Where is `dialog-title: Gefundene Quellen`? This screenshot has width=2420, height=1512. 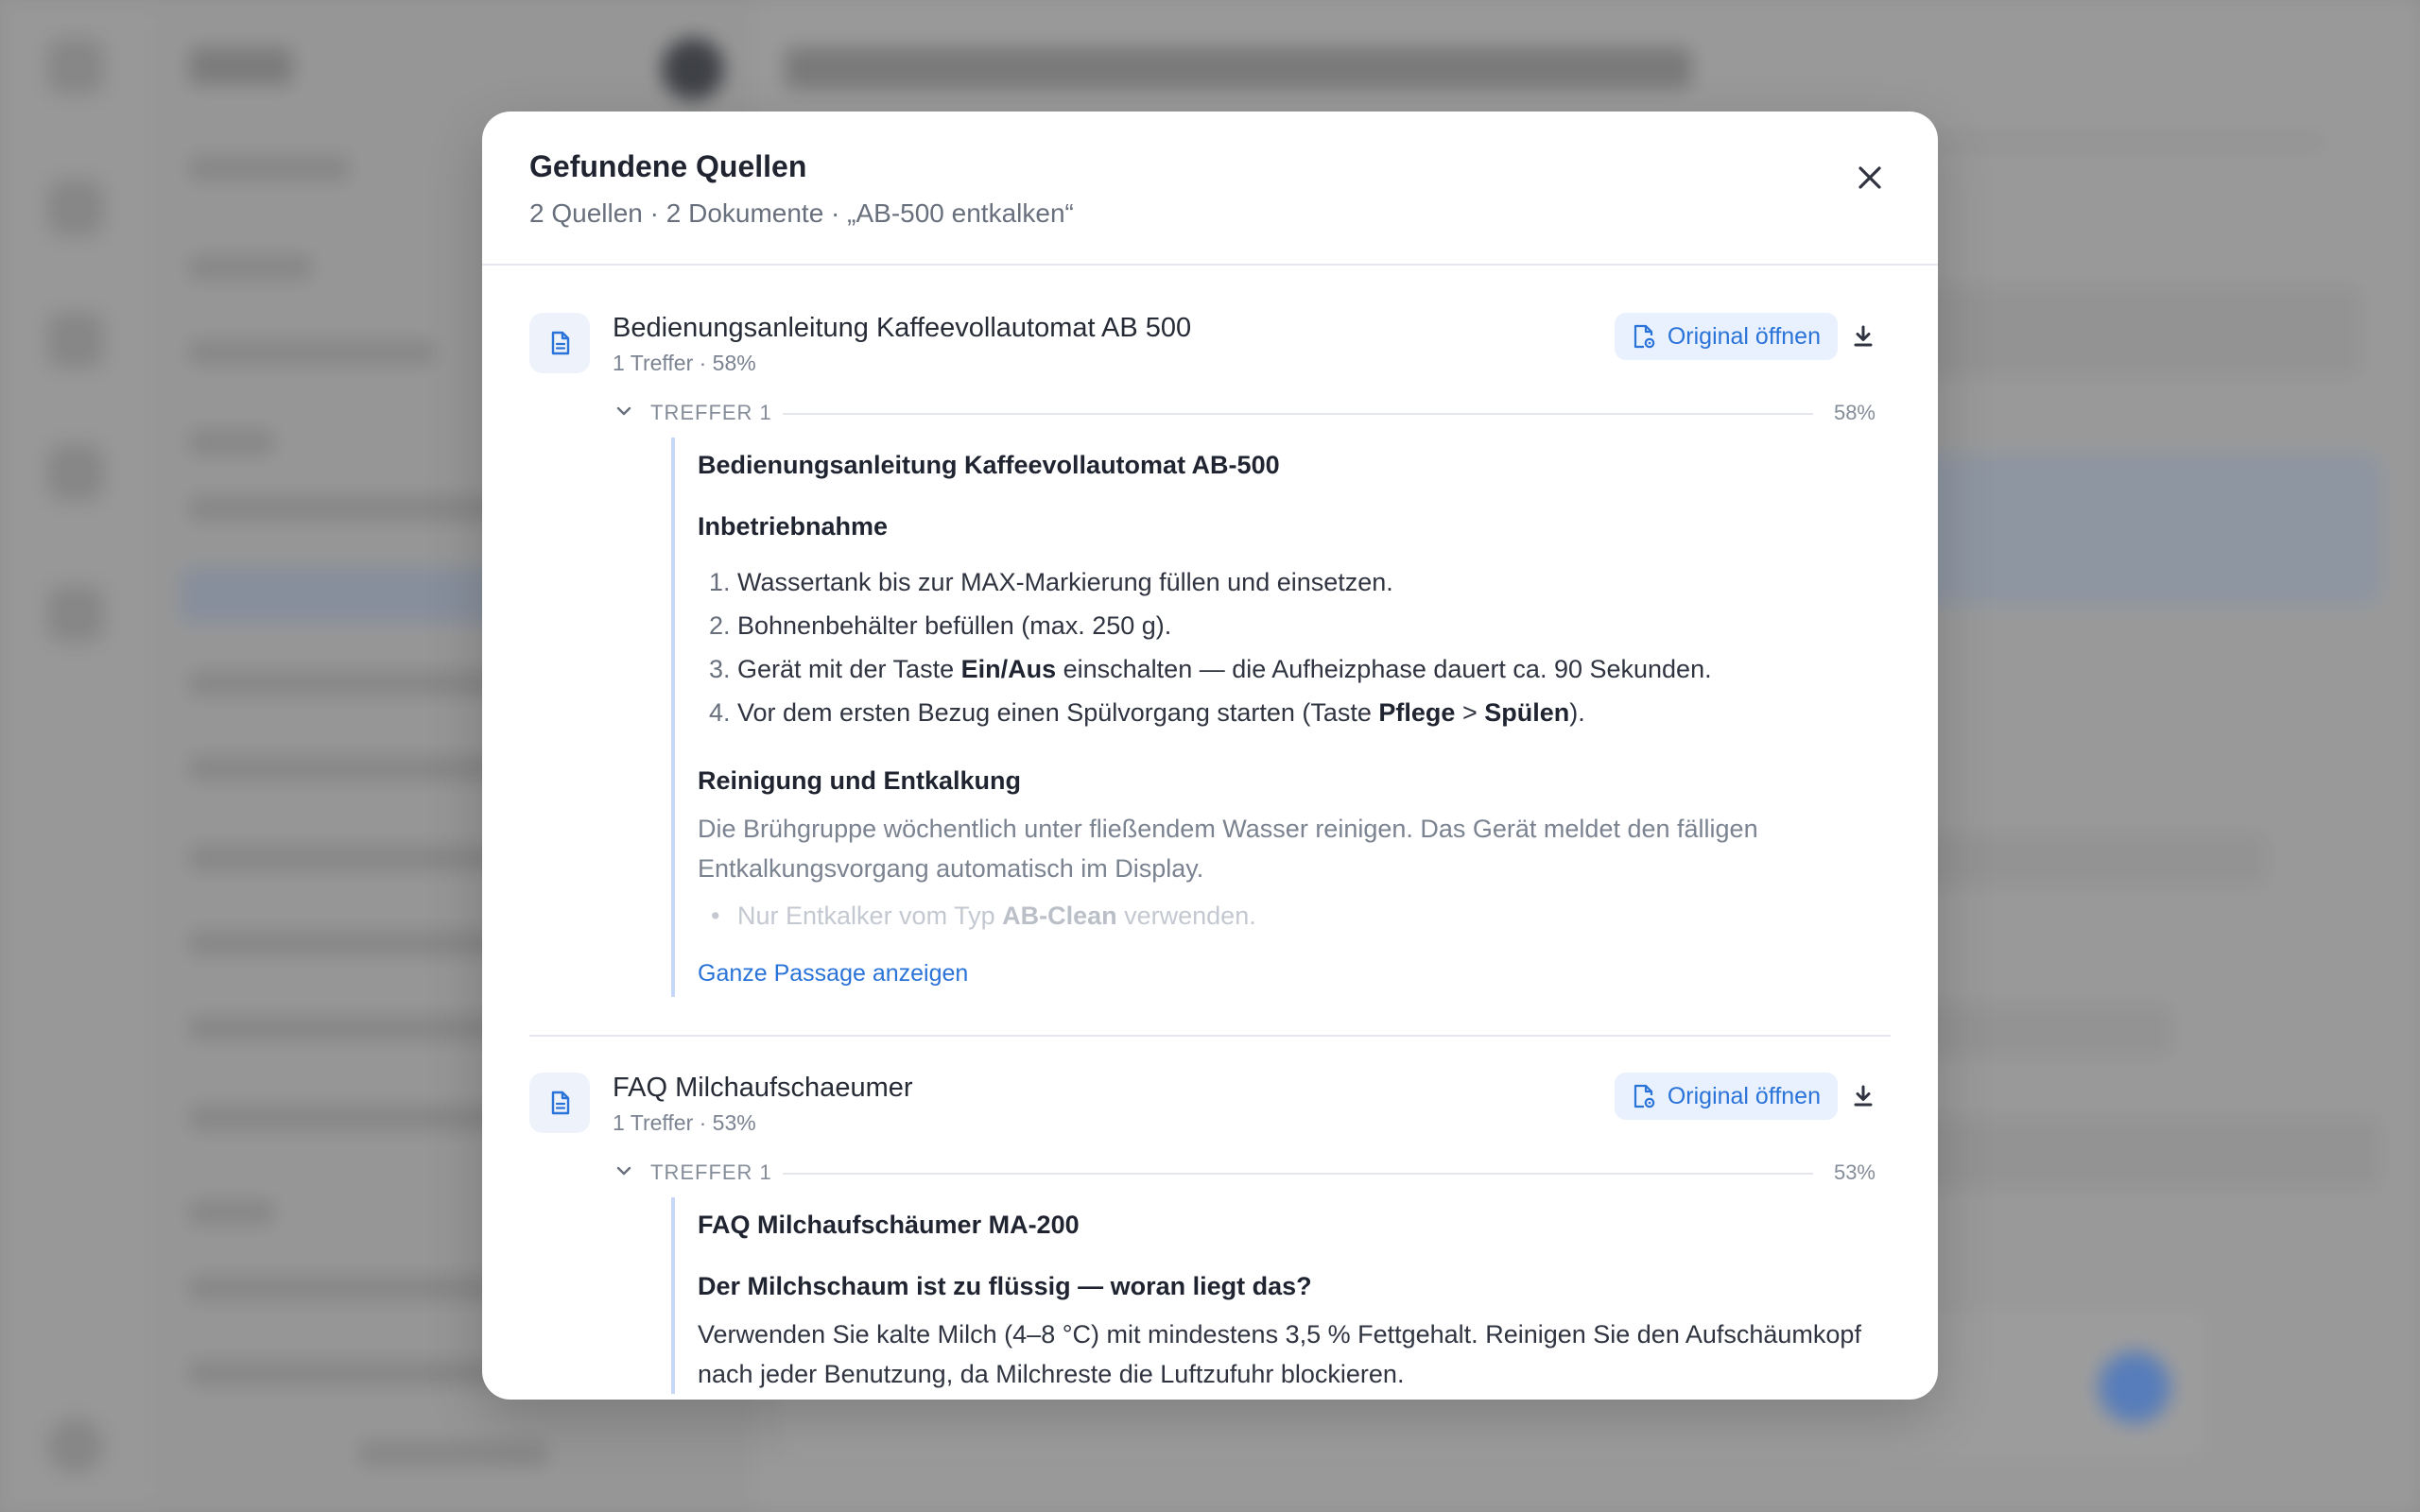 dialog-title: Gefundene Quellen is located at coordinates (668, 166).